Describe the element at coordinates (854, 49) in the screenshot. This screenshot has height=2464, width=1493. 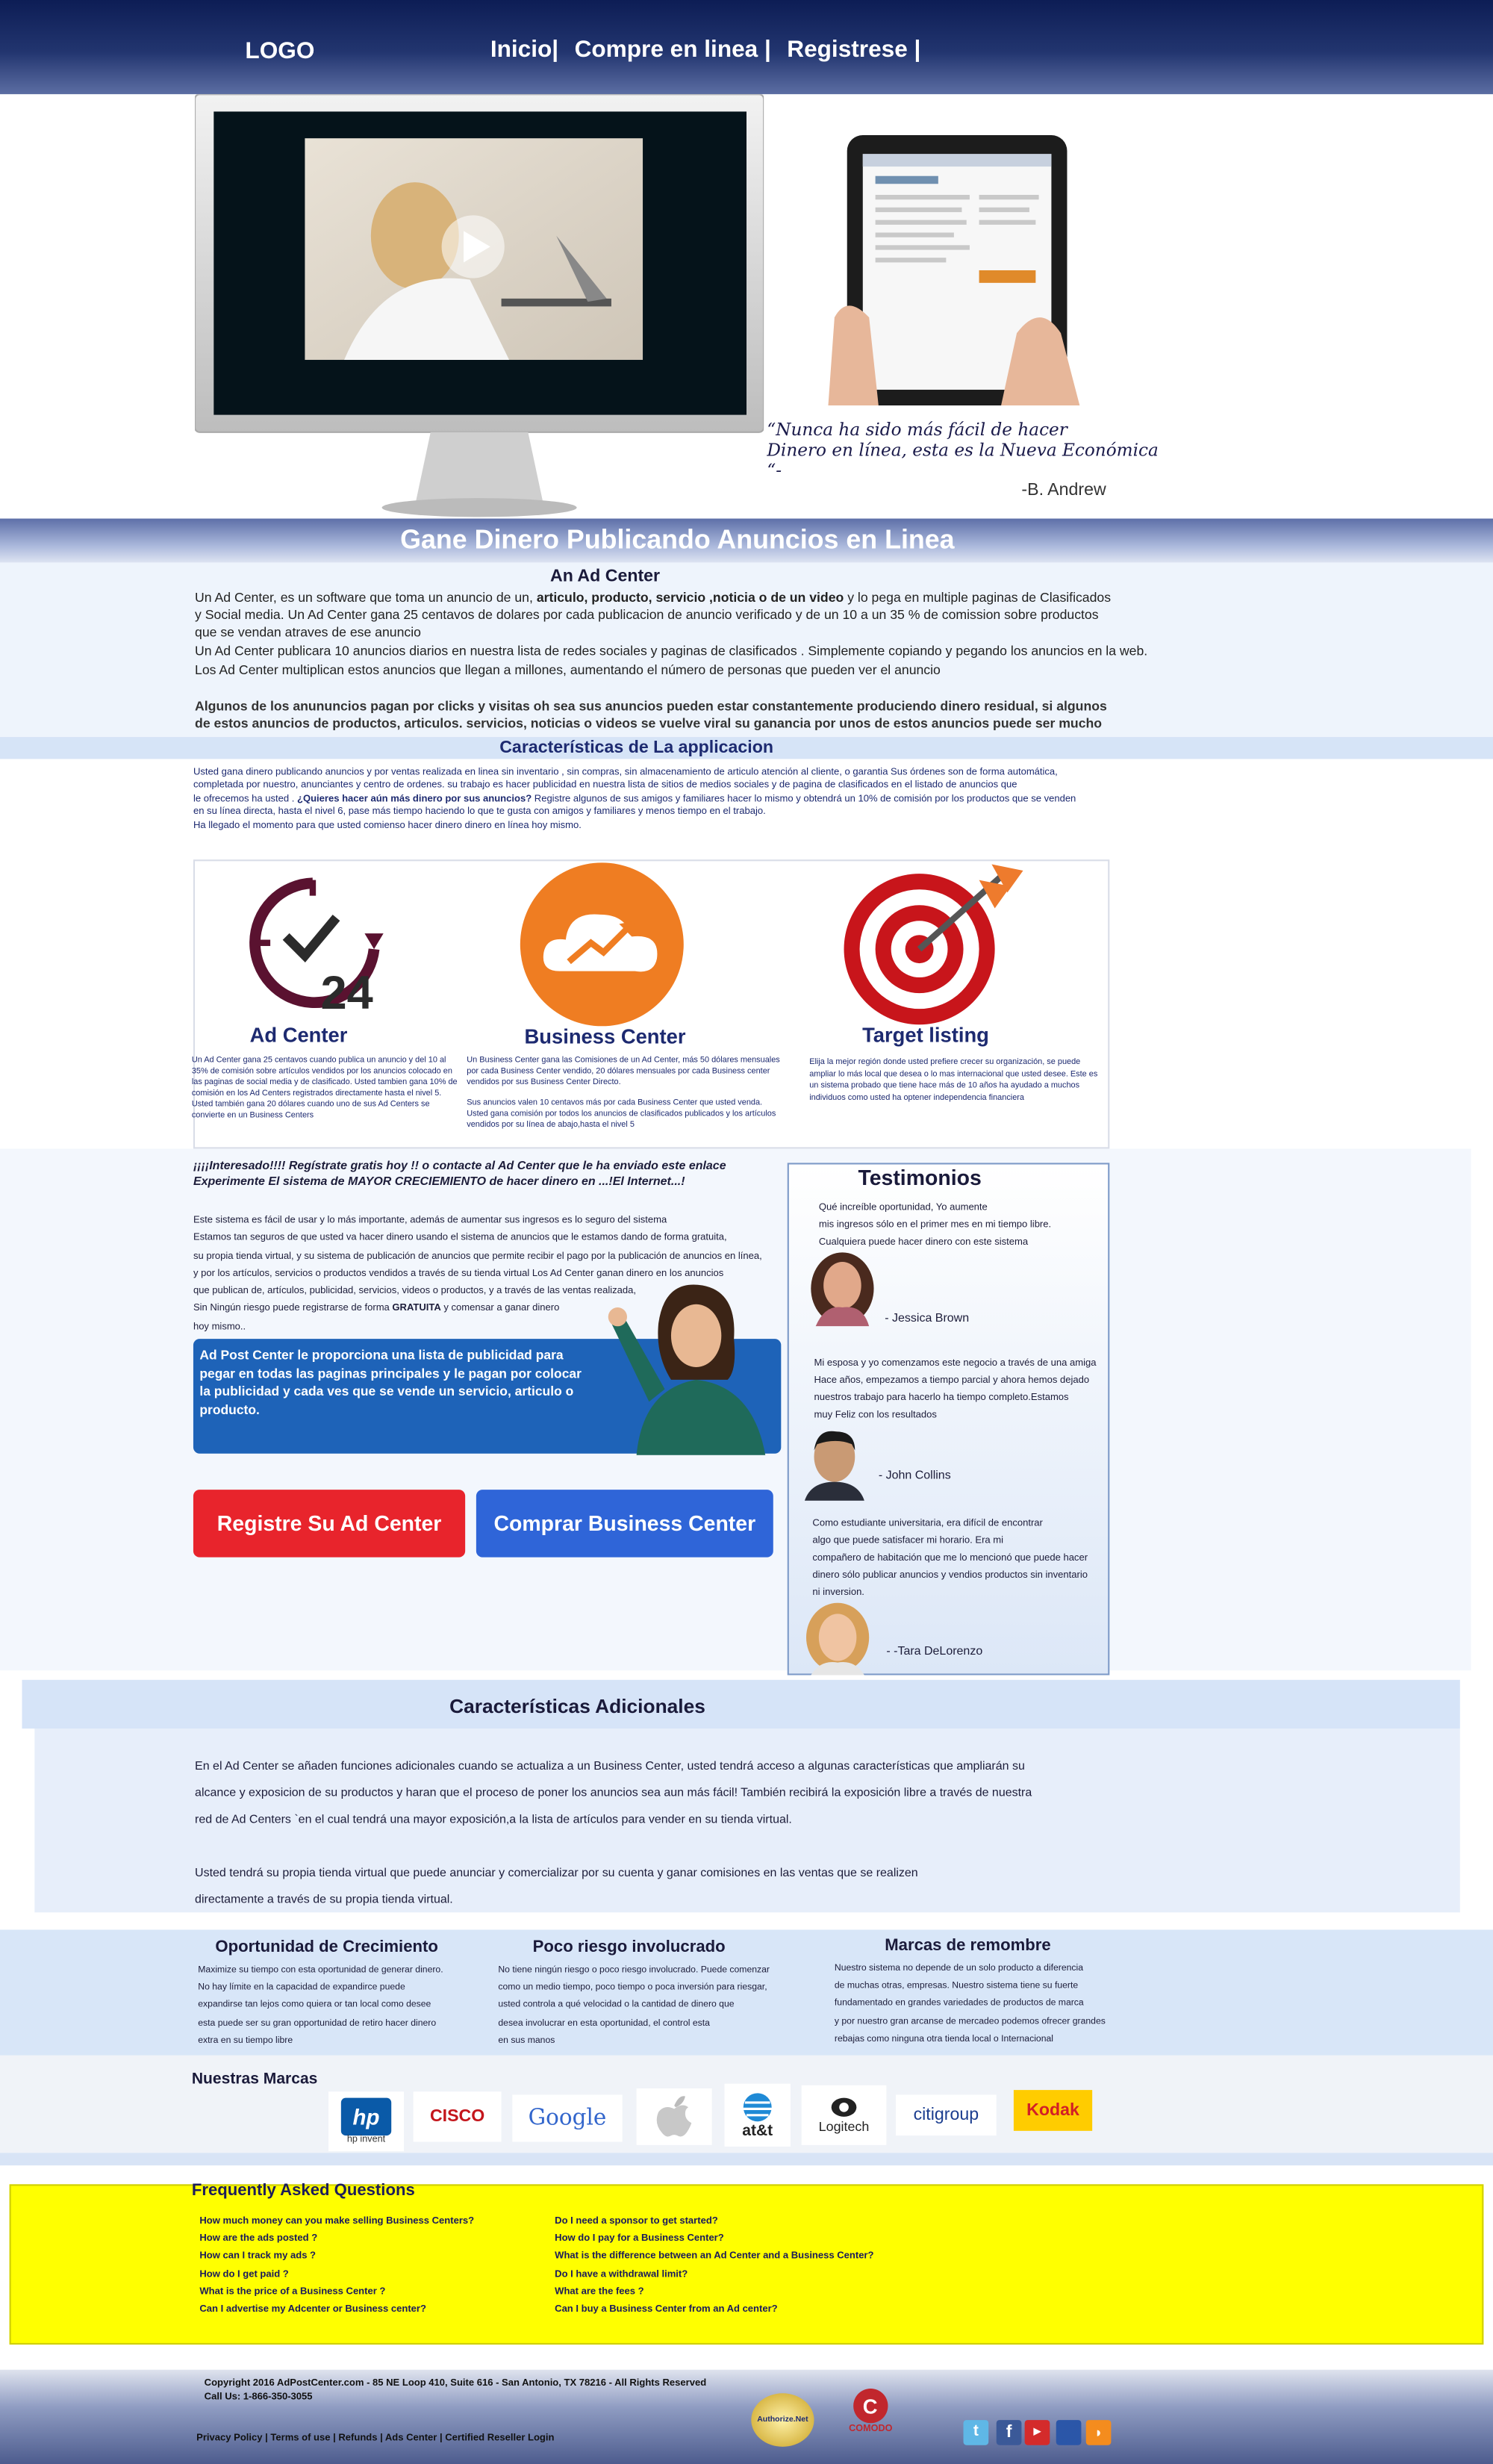
I see `nav-registrese: Registrese |` at that location.